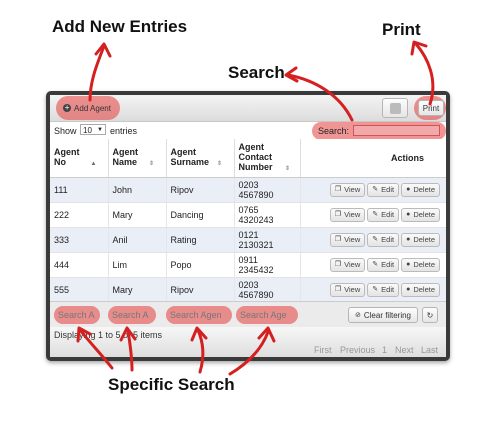  What do you see at coordinates (396, 130) in the screenshot?
I see `search-input` at bounding box center [396, 130].